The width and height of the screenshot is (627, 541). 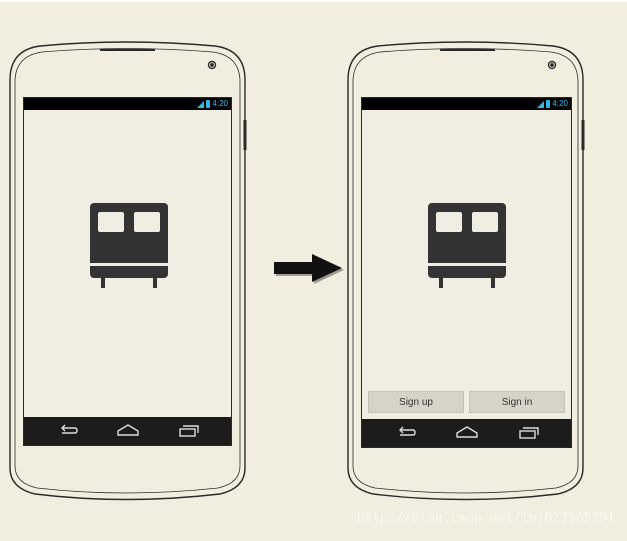 I want to click on arrow-right-icon, so click(x=309, y=269).